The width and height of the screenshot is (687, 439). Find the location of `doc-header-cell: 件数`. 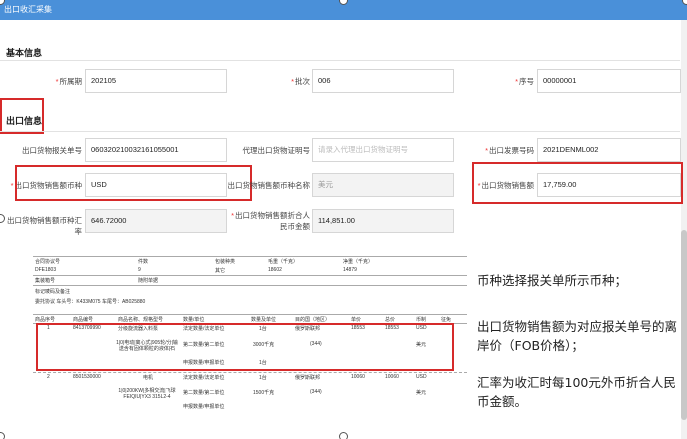

doc-header-cell: 件数 is located at coordinates (143, 262).